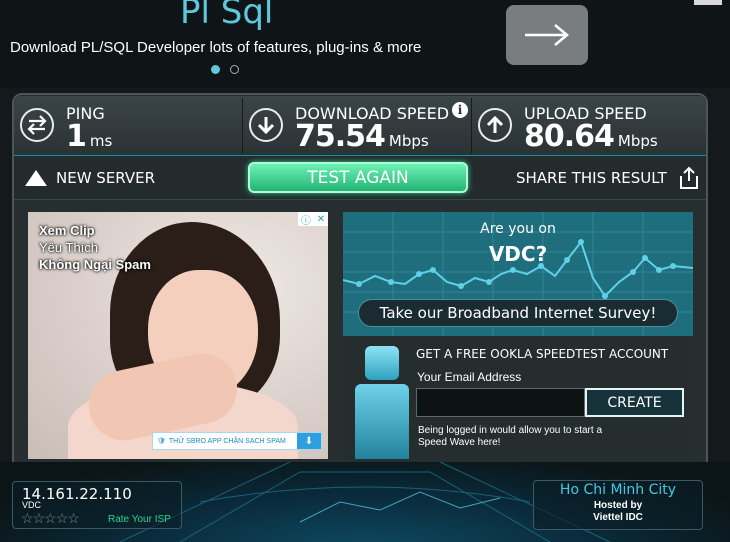 The width and height of the screenshot is (730, 542). What do you see at coordinates (618, 517) in the screenshot?
I see `host-name: Viettel IDC` at bounding box center [618, 517].